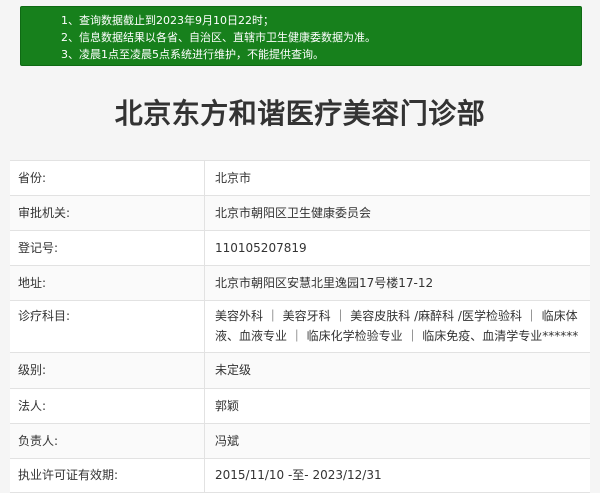  Describe the element at coordinates (227, 406) in the screenshot. I see `row-value: 郭颖` at that location.